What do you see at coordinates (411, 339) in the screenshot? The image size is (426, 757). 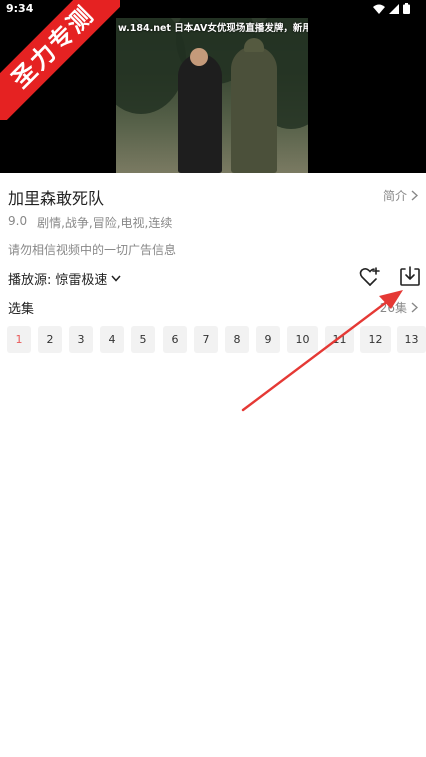 I see `episode-button: 13` at bounding box center [411, 339].